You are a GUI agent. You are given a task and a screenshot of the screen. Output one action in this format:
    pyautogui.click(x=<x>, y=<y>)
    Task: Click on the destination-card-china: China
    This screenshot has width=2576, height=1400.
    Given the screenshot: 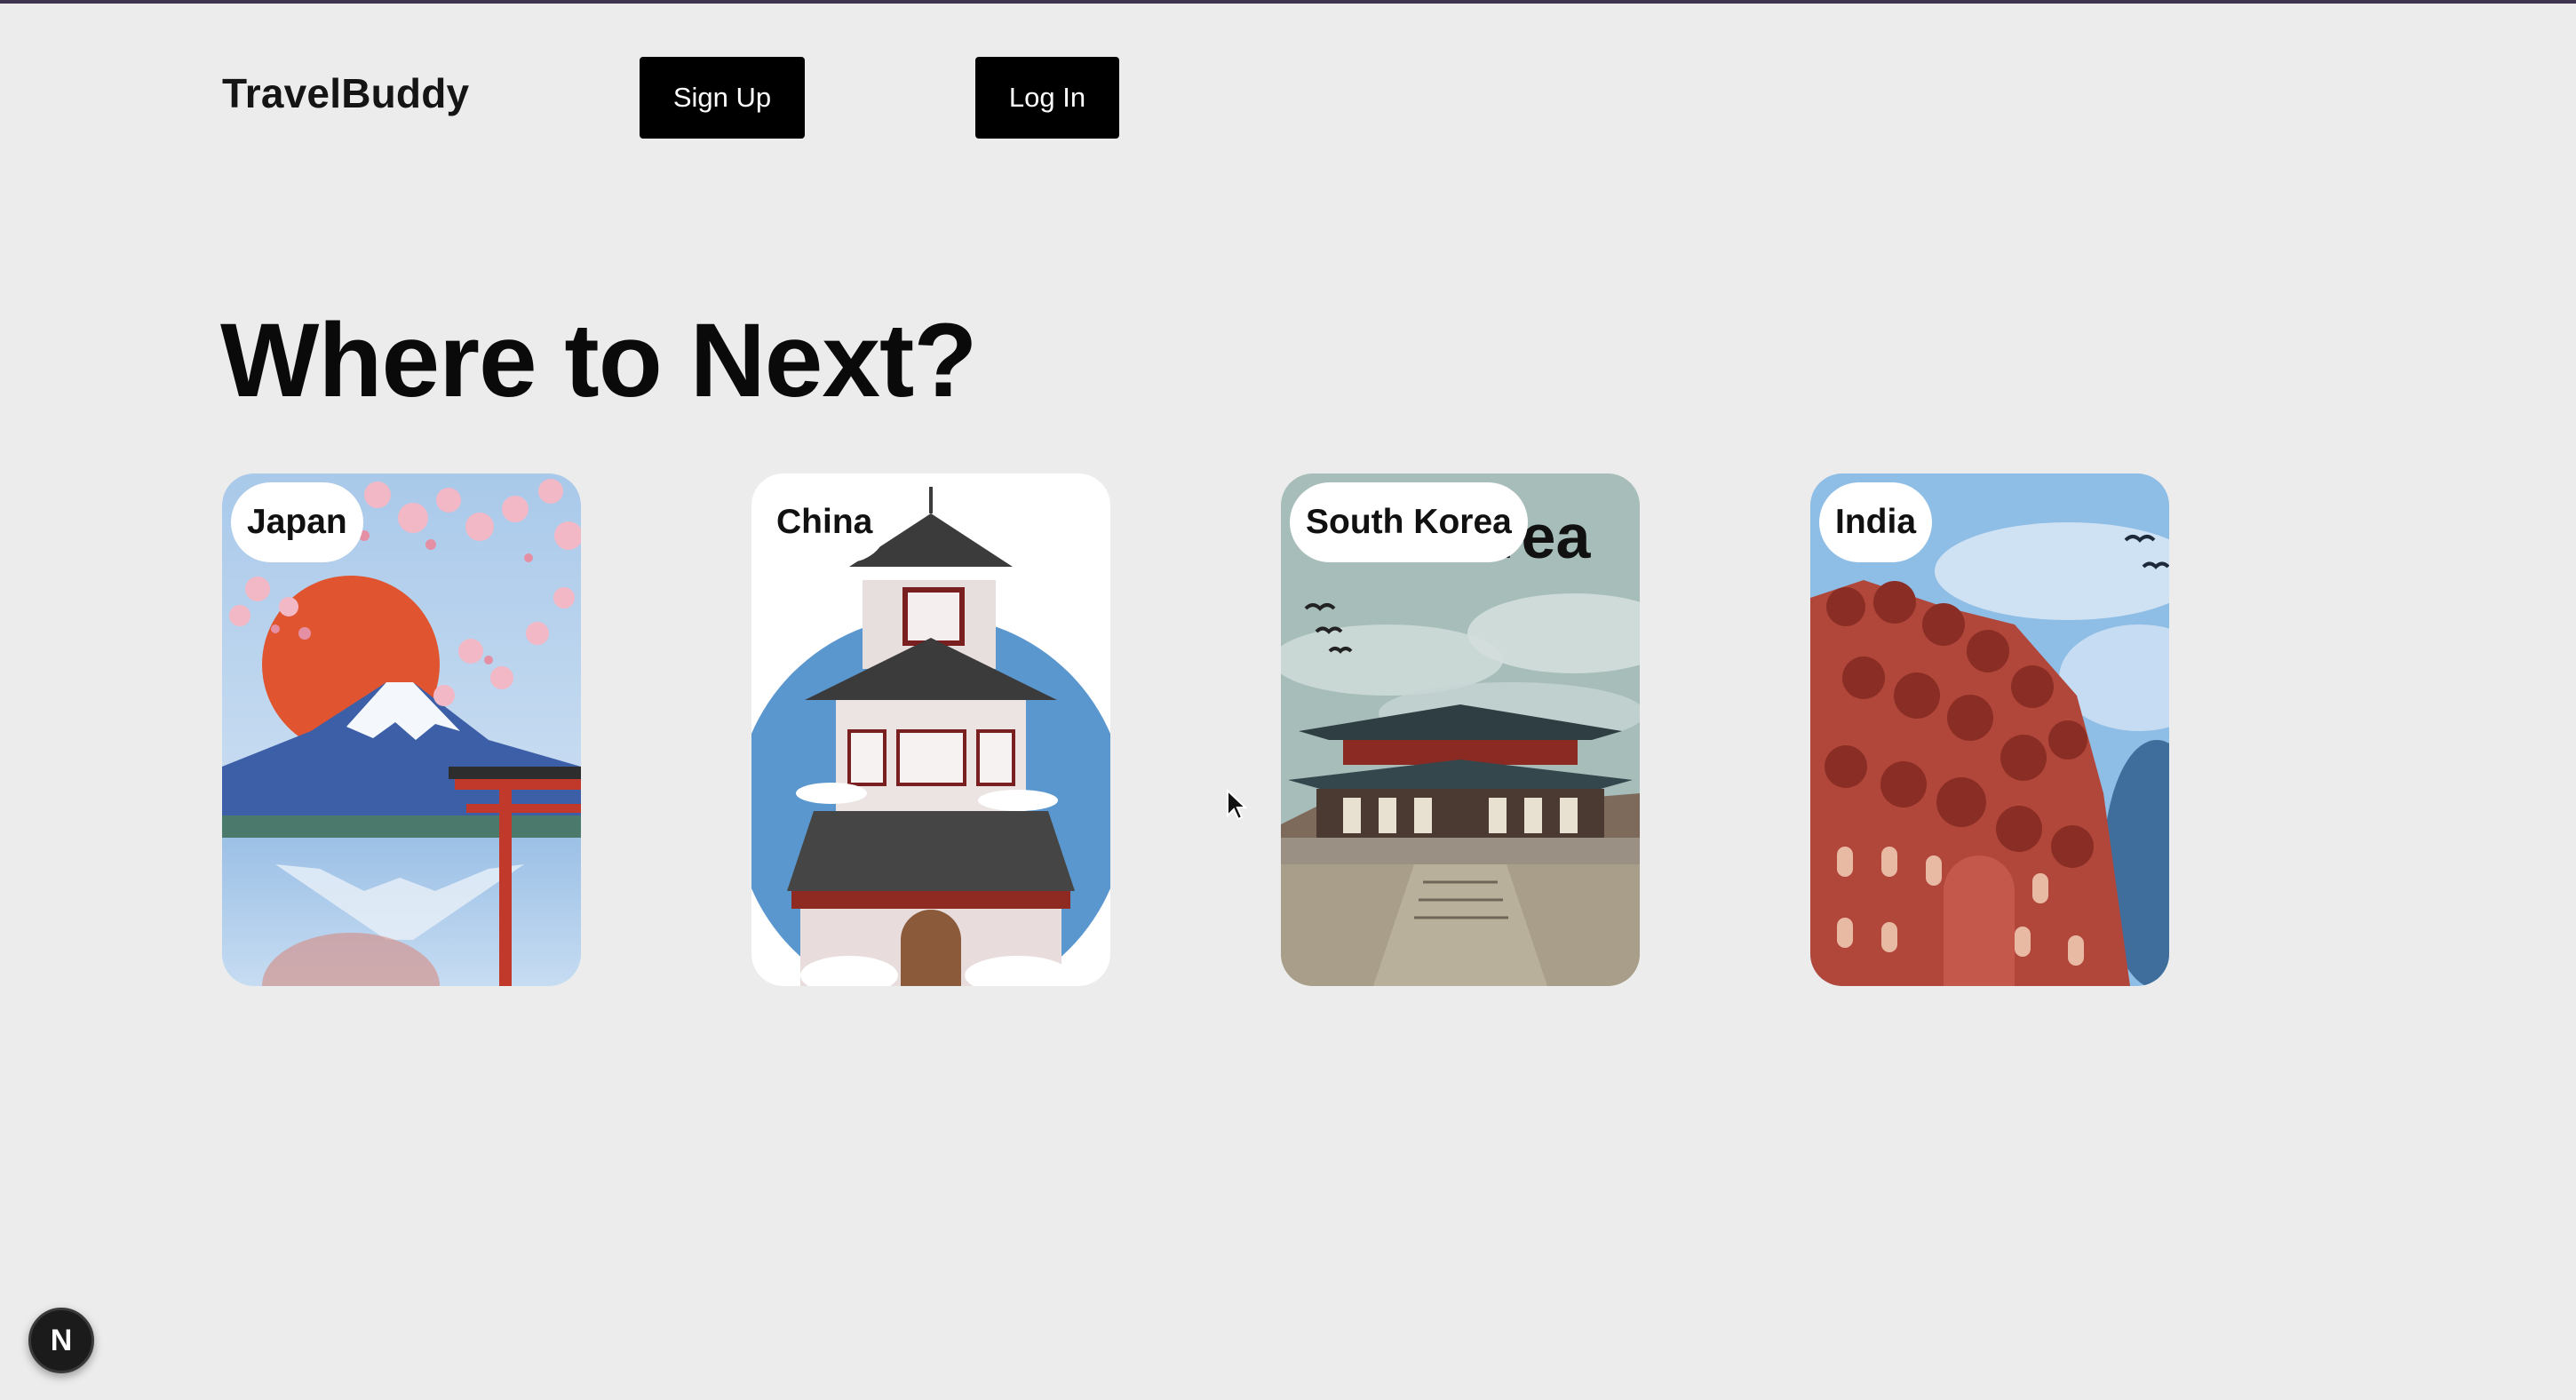 What is the action you would take?
    pyautogui.click(x=930, y=729)
    